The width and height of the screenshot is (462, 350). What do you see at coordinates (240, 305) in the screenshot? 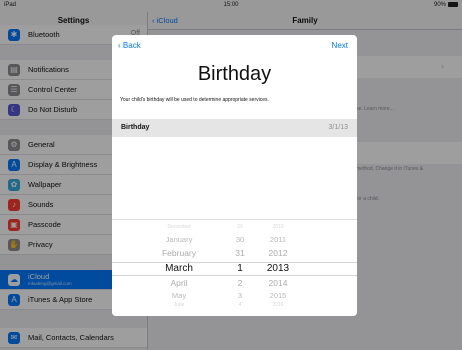
I see `day-option: 4` at bounding box center [240, 305].